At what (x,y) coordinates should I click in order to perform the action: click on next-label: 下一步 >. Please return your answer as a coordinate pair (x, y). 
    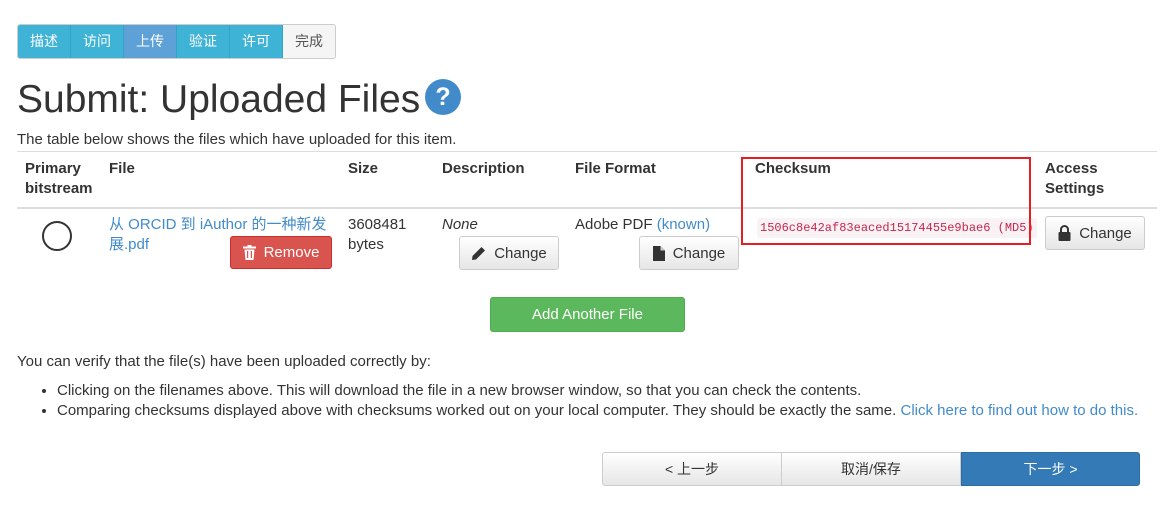
    Looking at the image, I should click on (1050, 469).